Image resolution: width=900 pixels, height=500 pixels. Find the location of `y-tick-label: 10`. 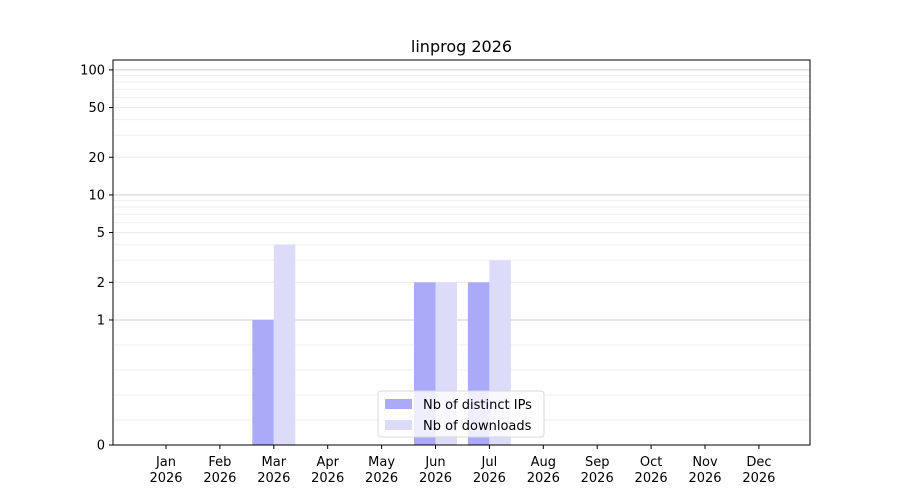

y-tick-label: 10 is located at coordinates (96, 195).